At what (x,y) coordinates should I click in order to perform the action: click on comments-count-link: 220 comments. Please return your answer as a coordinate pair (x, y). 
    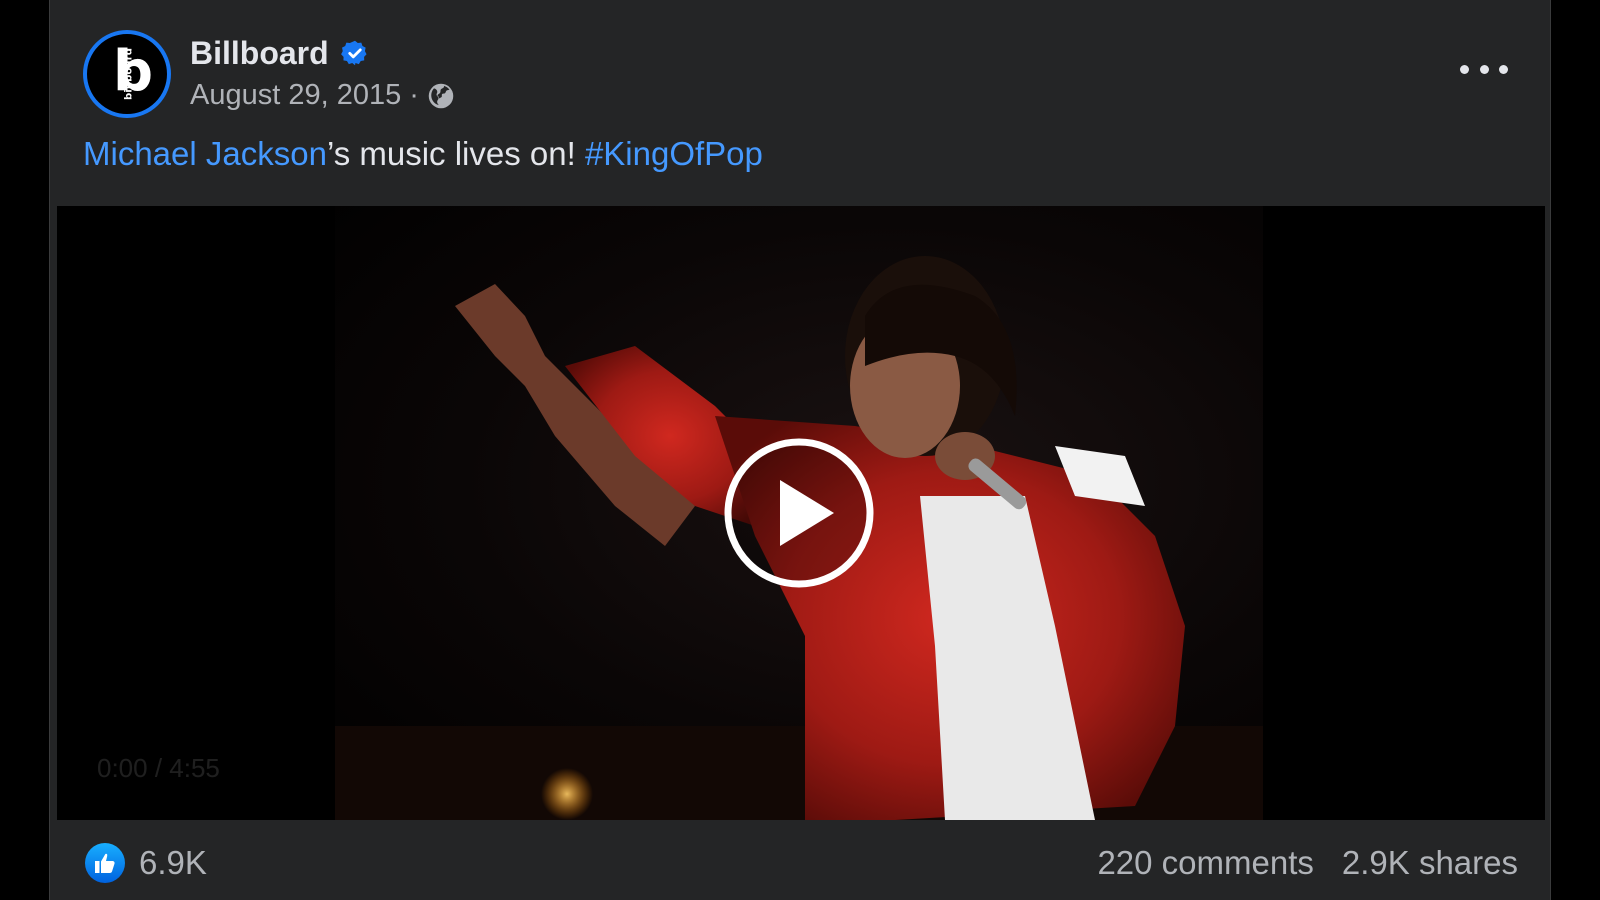
    Looking at the image, I should click on (1205, 863).